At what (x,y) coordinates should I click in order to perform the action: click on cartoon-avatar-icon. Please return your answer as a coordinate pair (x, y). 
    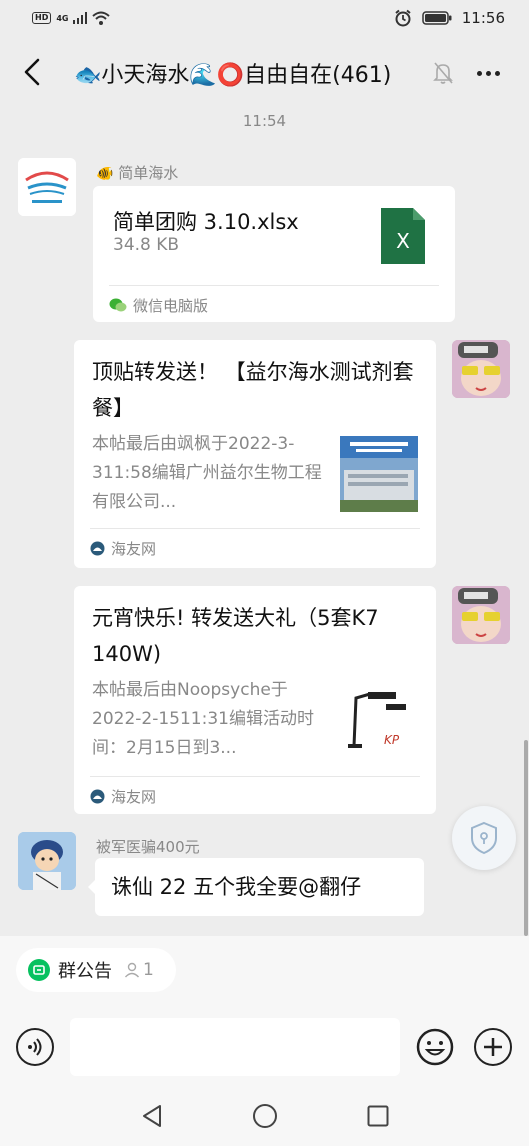
    Looking at the image, I should click on (47, 861).